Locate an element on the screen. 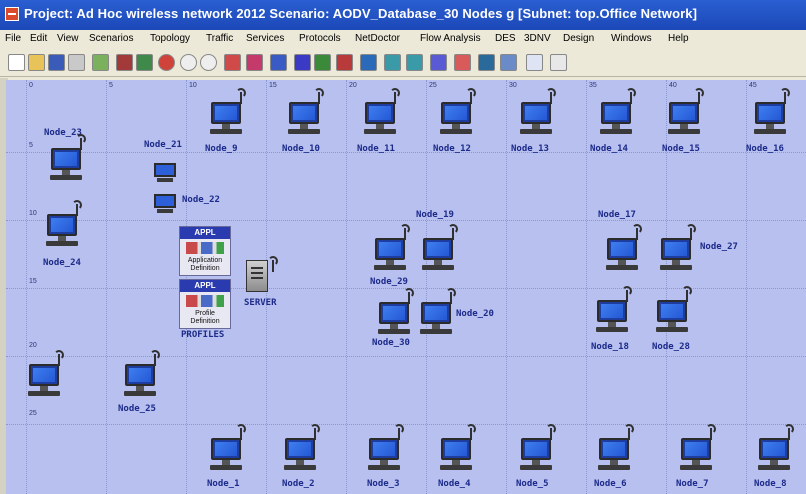 Image resolution: width=806 pixels, height=494 pixels. node-label: Node_22 is located at coordinates (201, 200).